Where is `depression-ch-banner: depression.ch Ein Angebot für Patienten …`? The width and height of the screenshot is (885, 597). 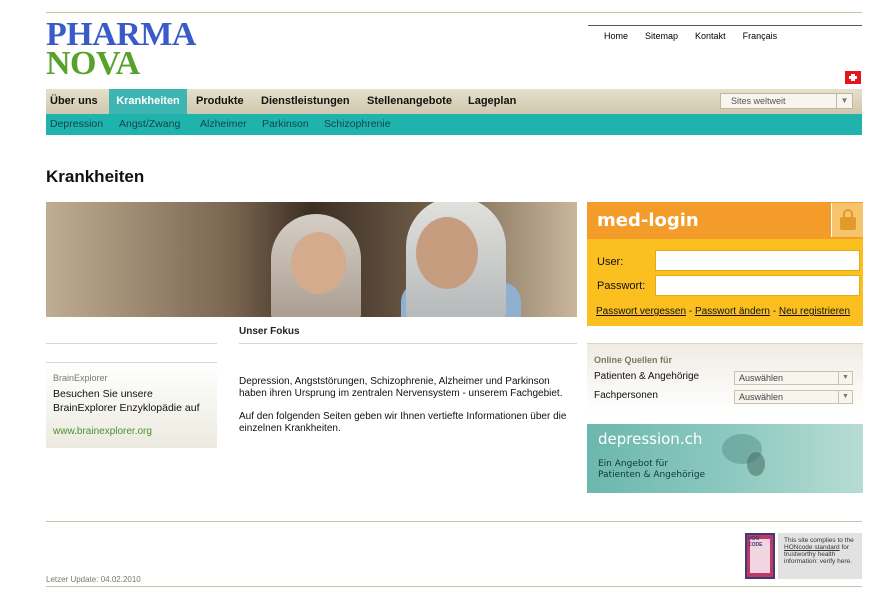 depression-ch-banner: depression.ch Ein Angebot für Patienten … is located at coordinates (725, 458).